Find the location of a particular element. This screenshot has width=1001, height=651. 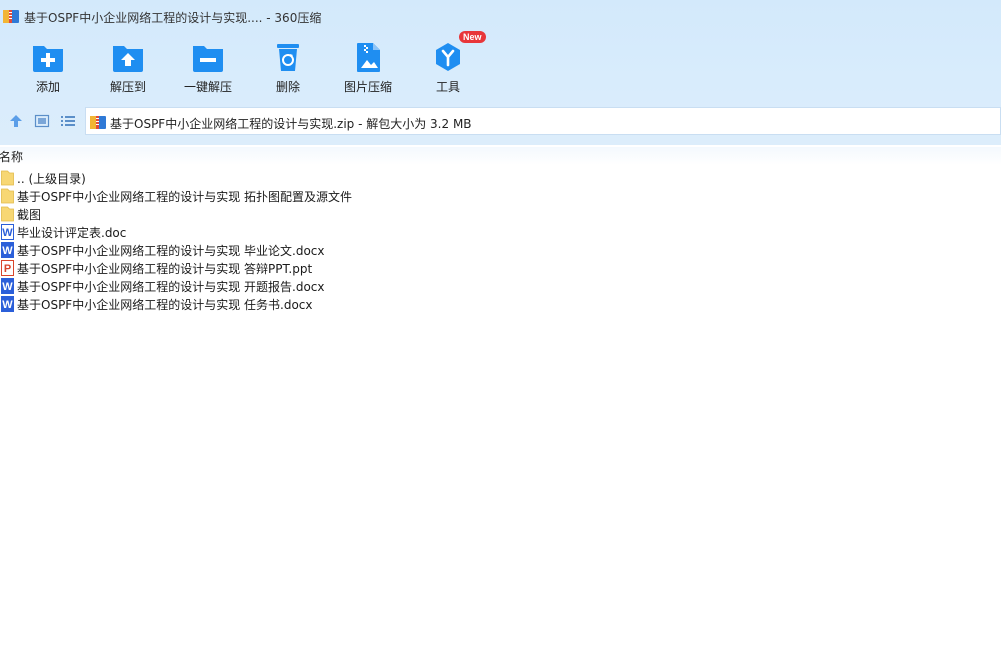

recycle-bin-icon is located at coordinates (288, 57).